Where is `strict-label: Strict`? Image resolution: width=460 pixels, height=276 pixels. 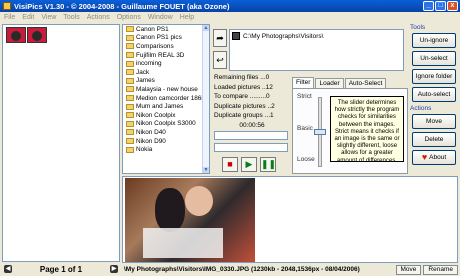
strict-label: Strict is located at coordinates (304, 96).